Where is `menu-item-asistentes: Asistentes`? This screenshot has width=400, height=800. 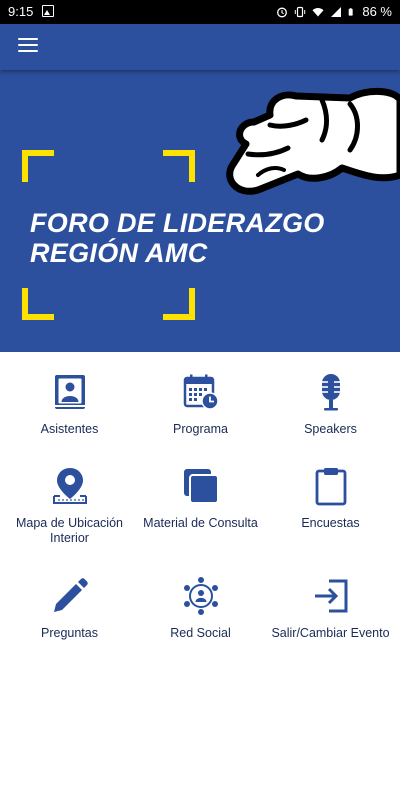 menu-item-asistentes: Asistentes is located at coordinates (69, 404).